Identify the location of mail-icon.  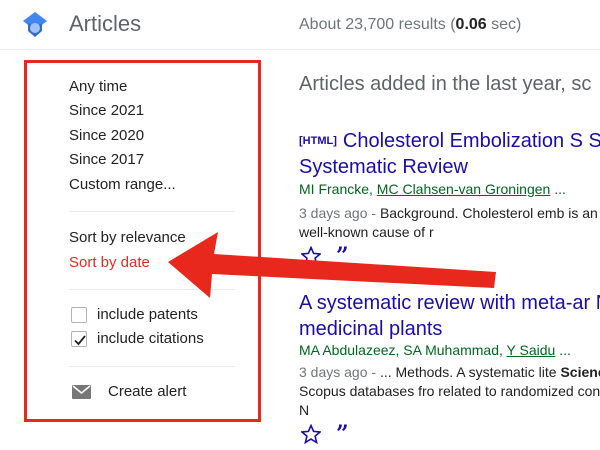
(81, 392).